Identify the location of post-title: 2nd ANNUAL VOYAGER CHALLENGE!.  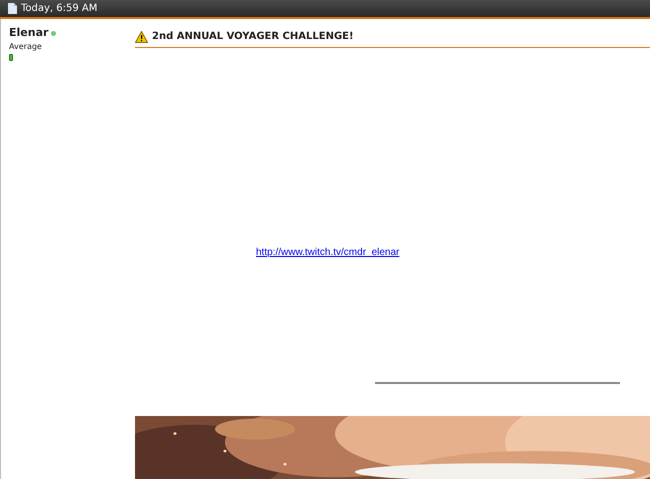
(253, 37).